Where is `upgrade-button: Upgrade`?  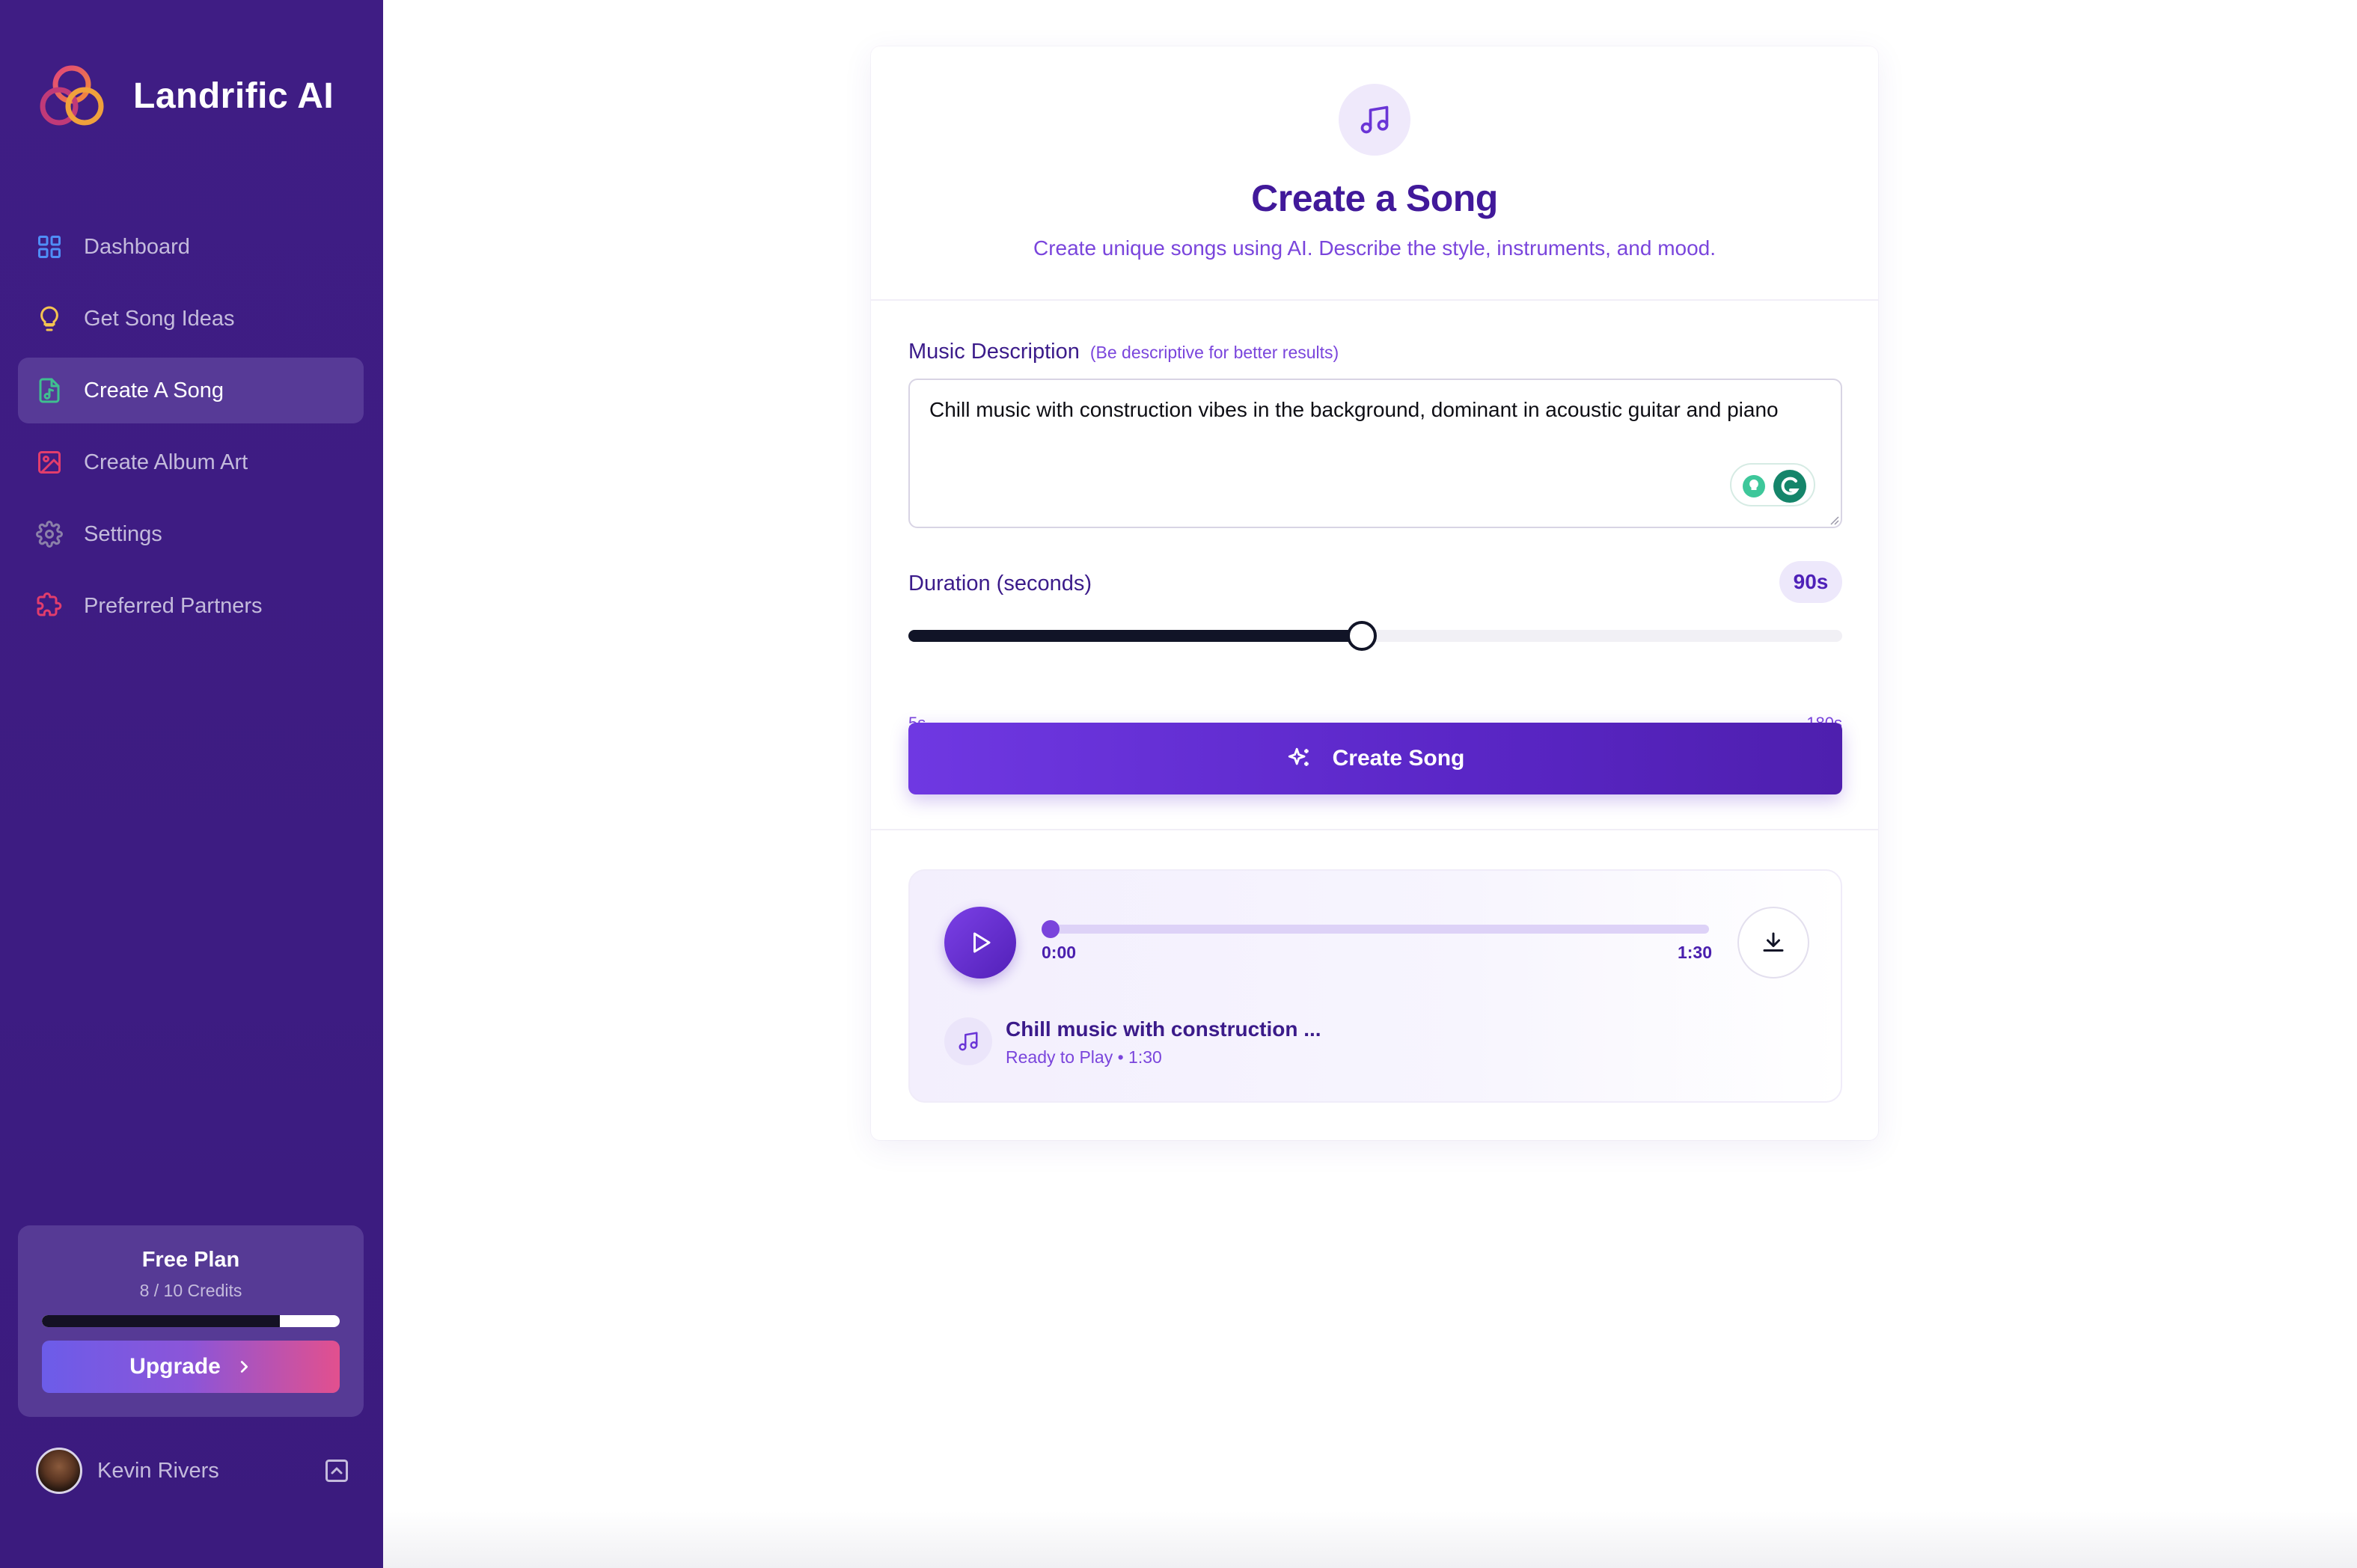
upgrade-button: Upgrade is located at coordinates (191, 1367).